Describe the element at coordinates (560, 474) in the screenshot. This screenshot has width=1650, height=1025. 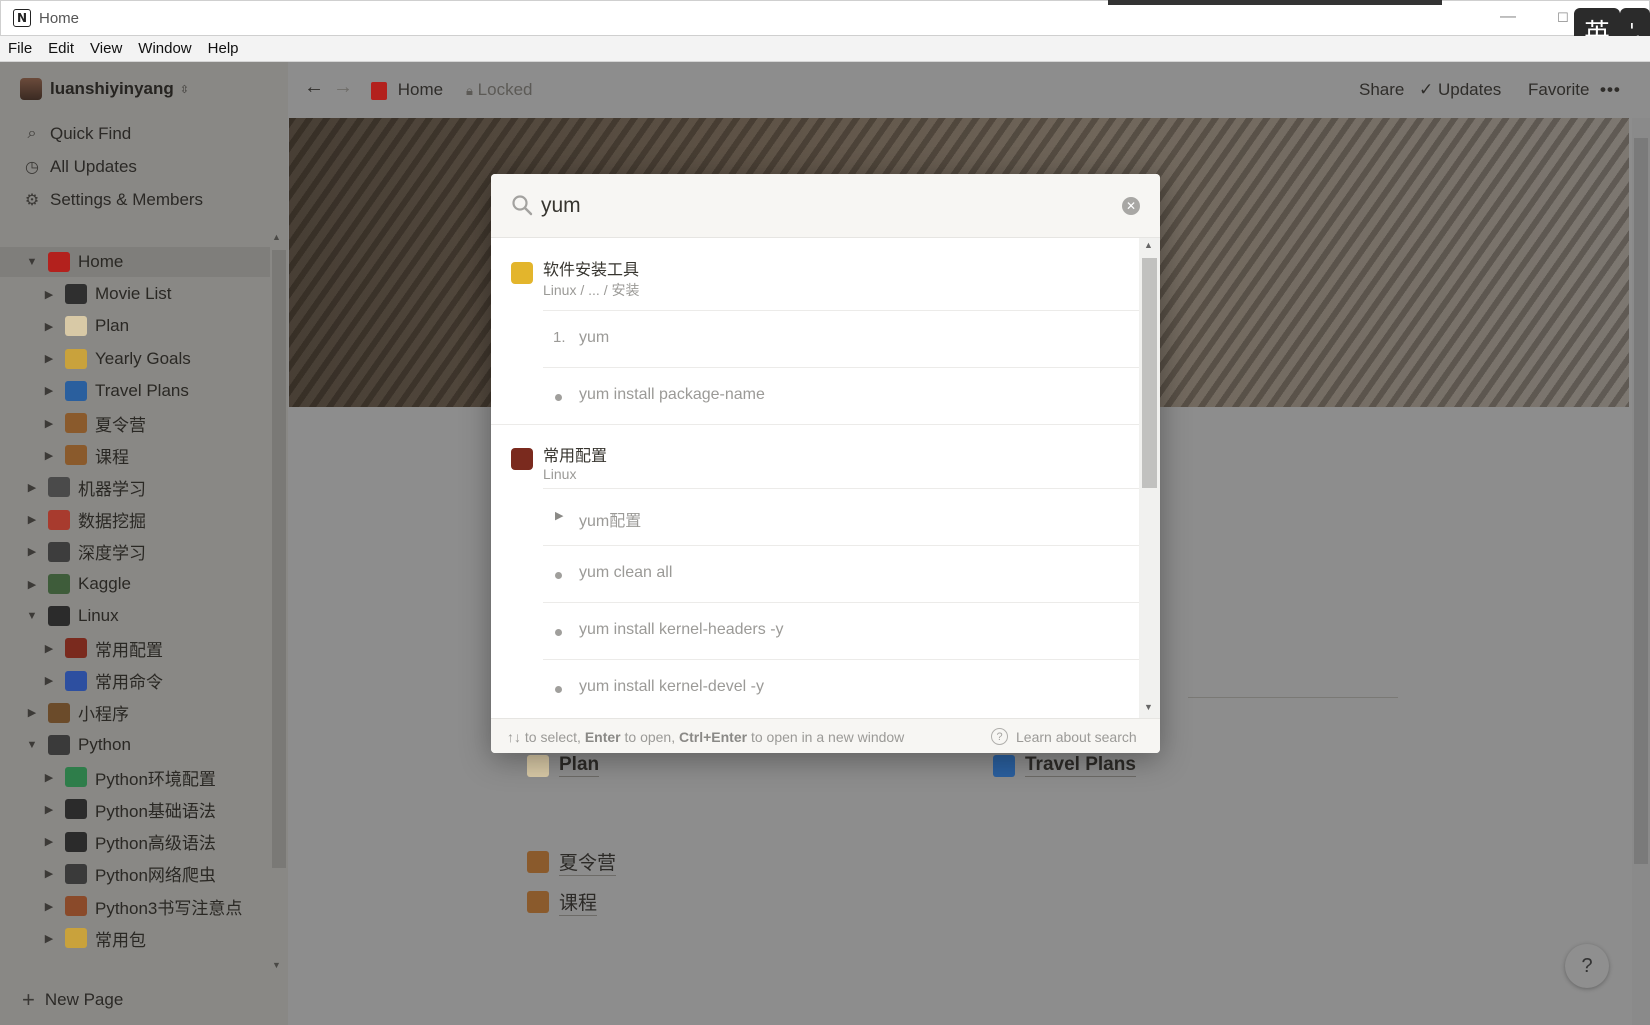
I see `result-path: Linux` at that location.